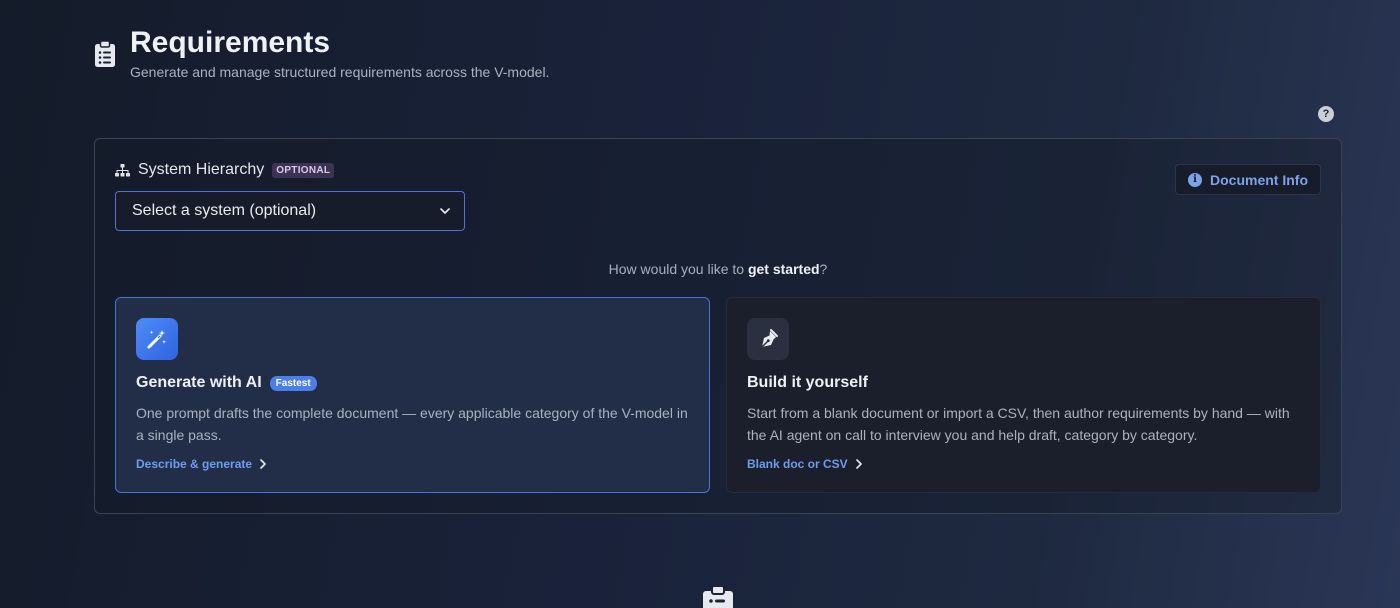  Describe the element at coordinates (122, 169) in the screenshot. I see `sitemap-icon` at that location.